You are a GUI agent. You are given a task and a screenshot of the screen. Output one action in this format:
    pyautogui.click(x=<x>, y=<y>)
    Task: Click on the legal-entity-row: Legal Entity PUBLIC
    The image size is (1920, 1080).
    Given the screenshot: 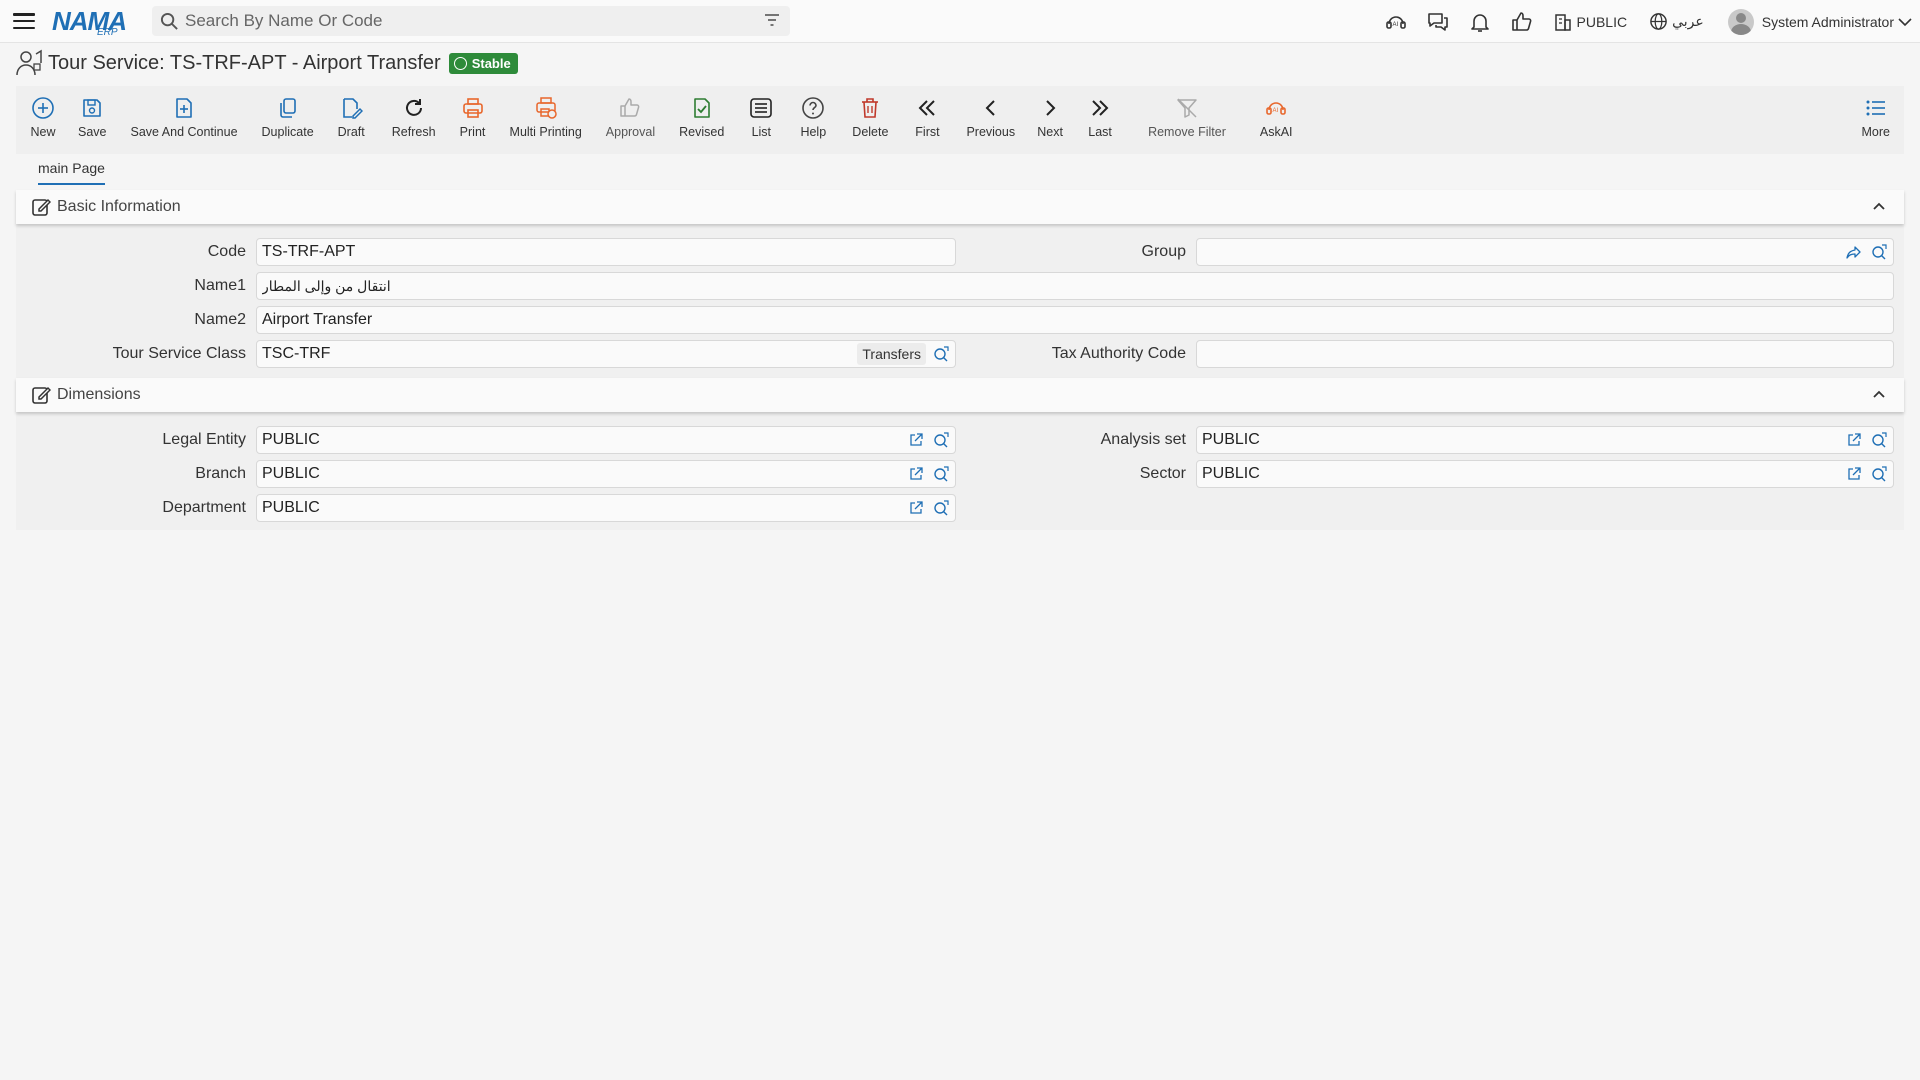 What is the action you would take?
    pyautogui.click(x=486, y=440)
    